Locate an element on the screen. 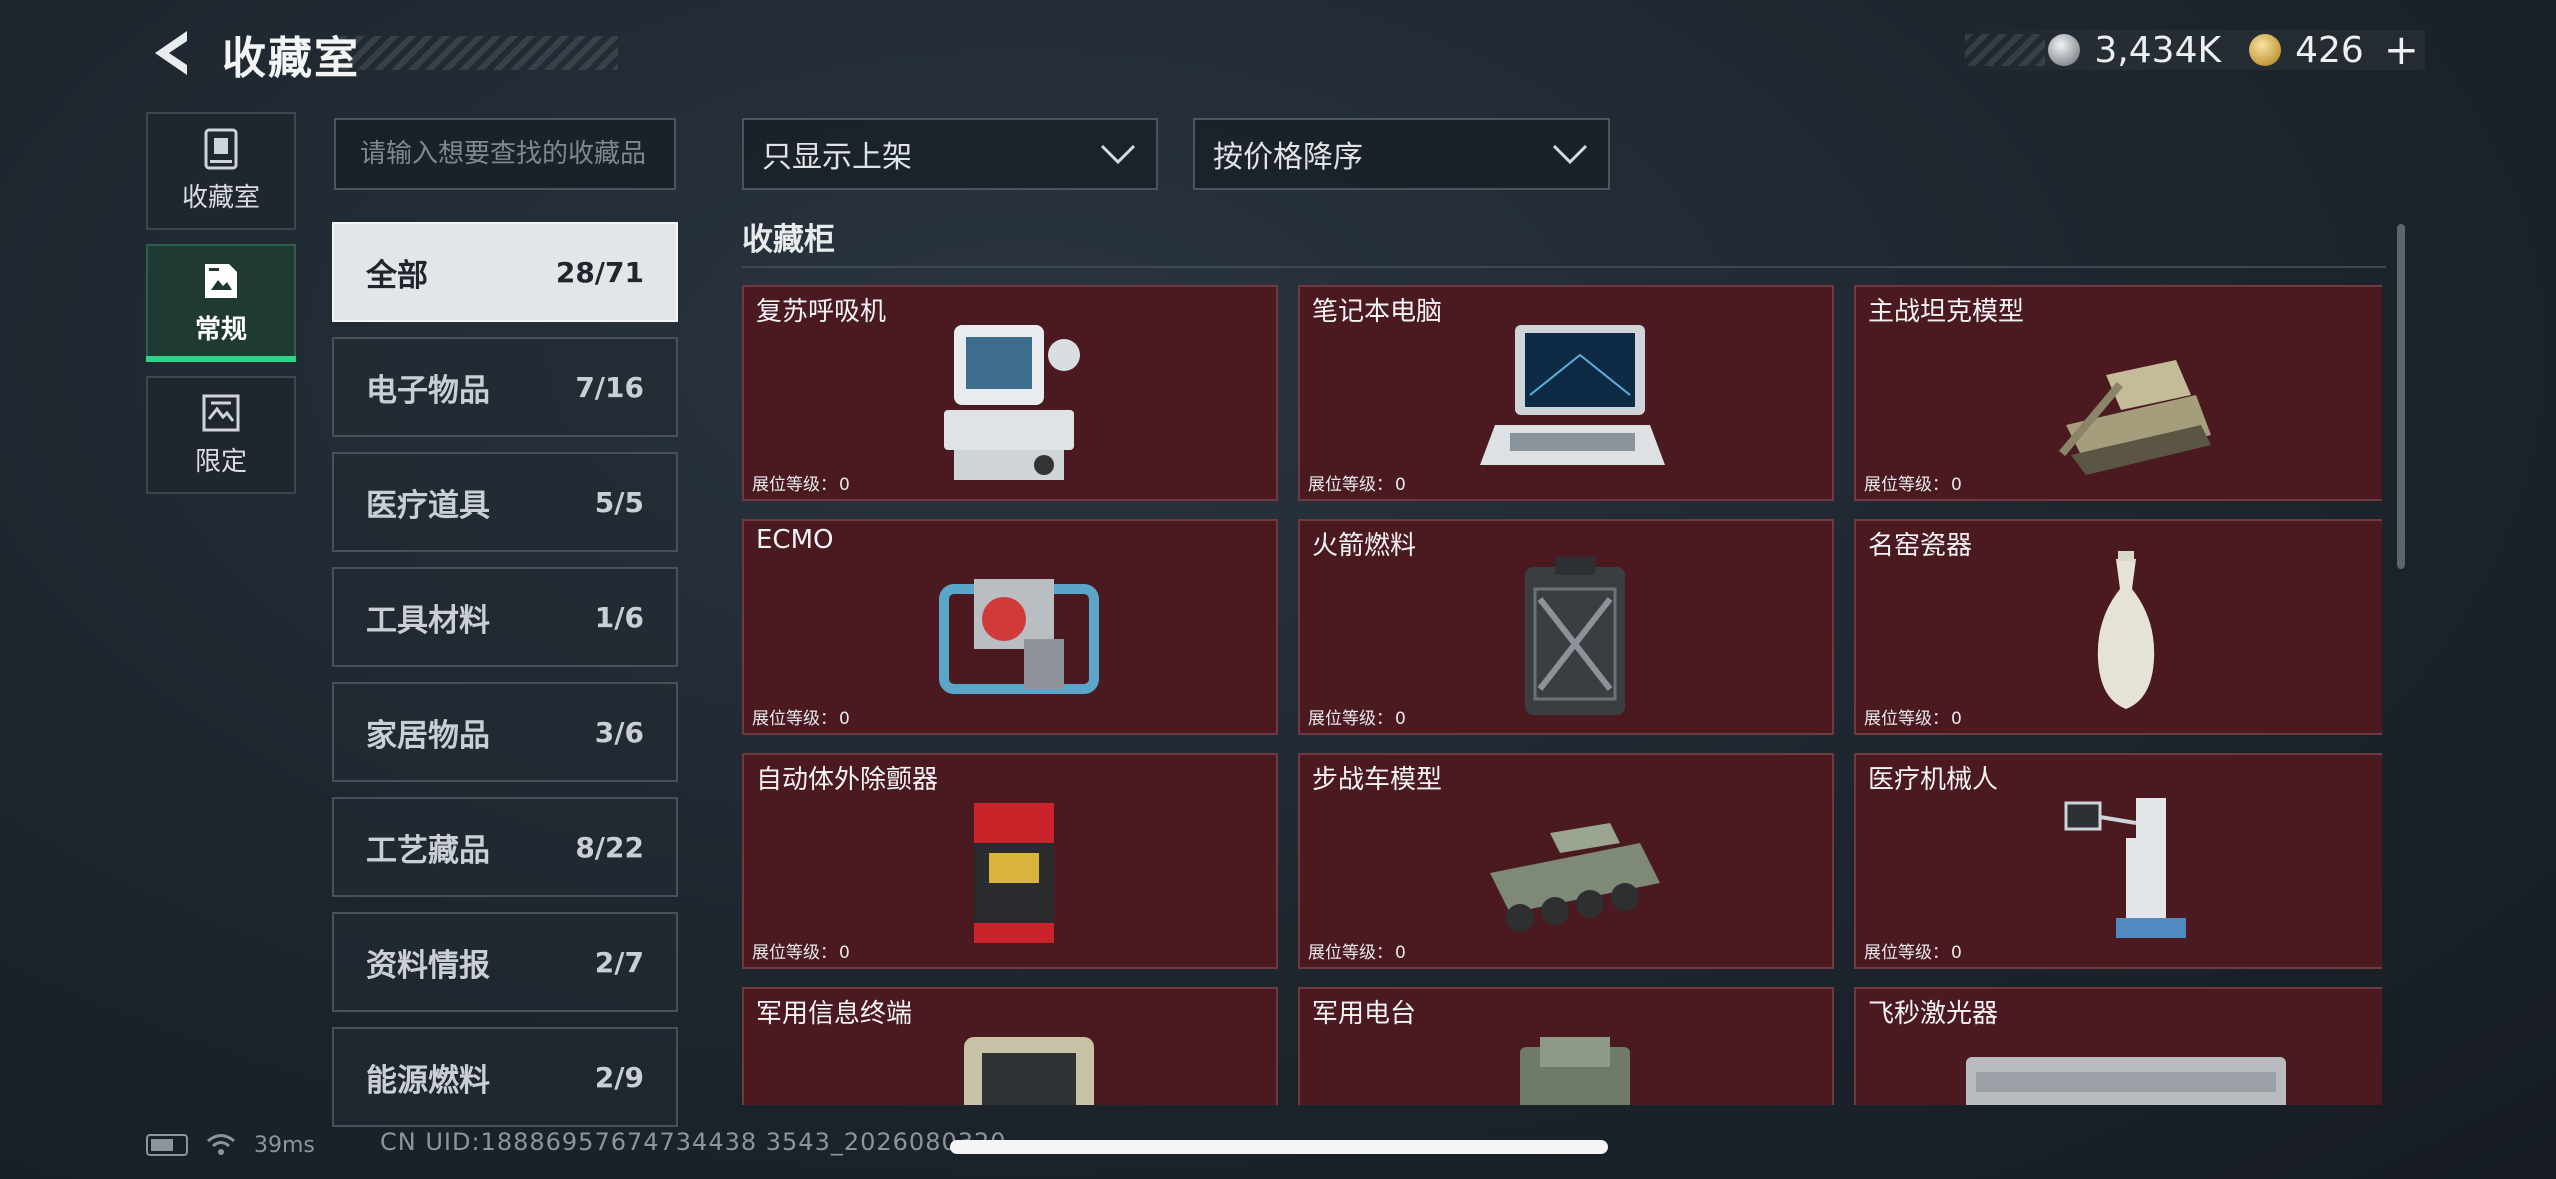 The height and width of the screenshot is (1179, 2556). category-name: 全部 is located at coordinates (397, 275).